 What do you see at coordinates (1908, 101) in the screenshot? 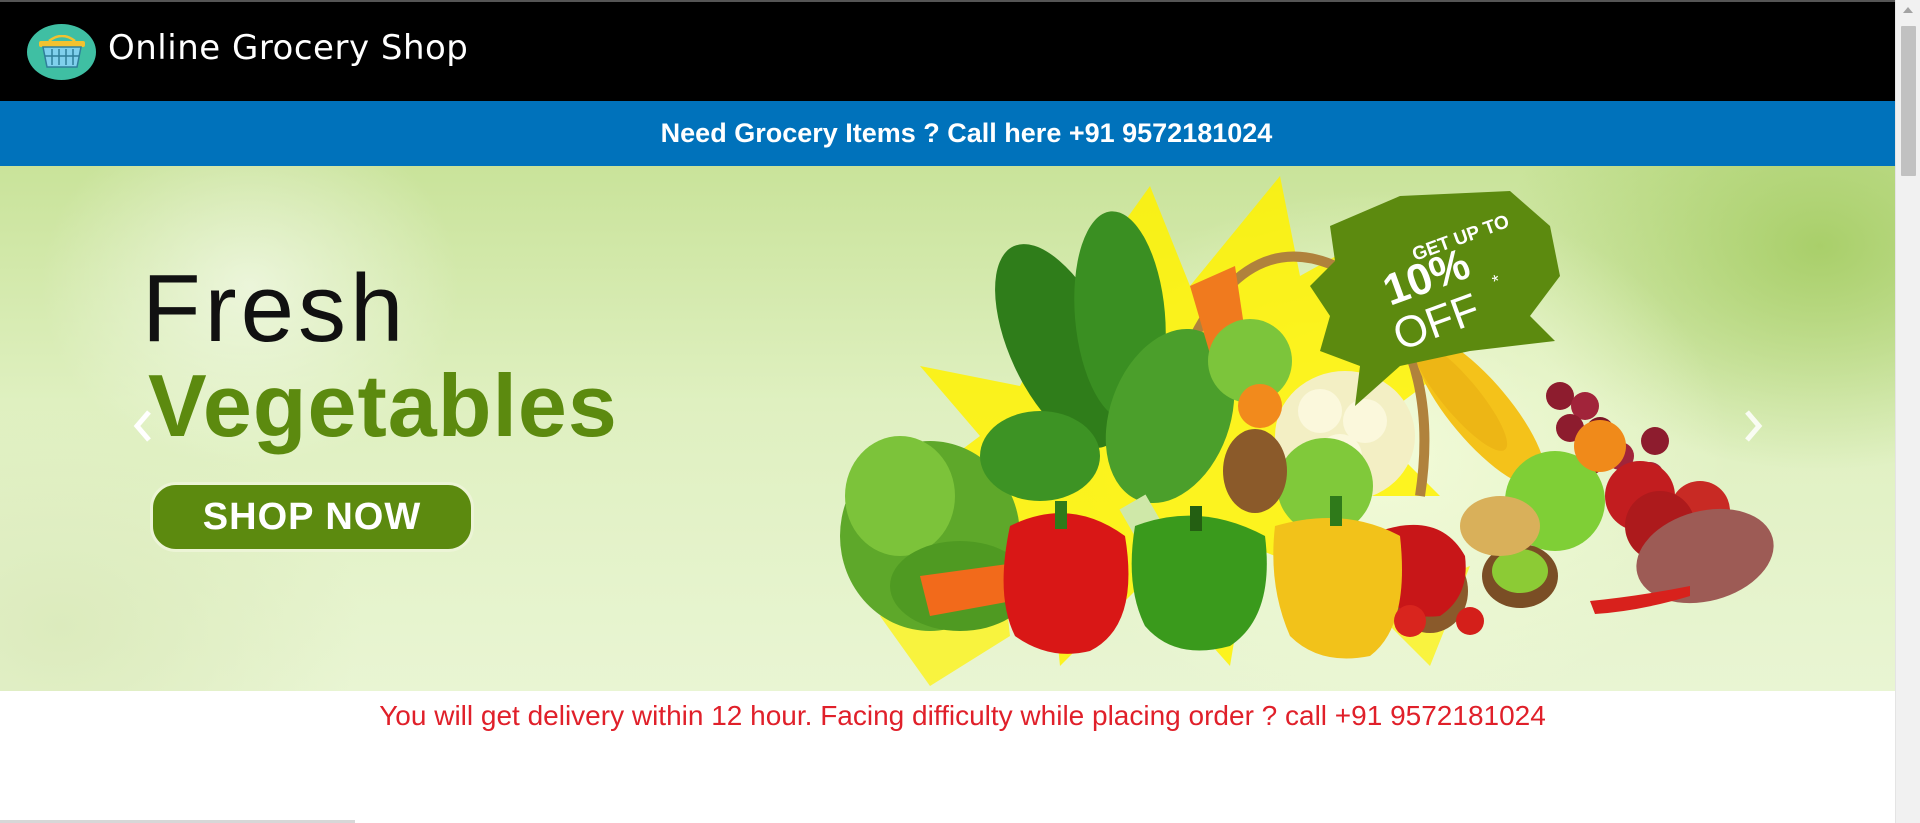
I see `scroll-thumb` at bounding box center [1908, 101].